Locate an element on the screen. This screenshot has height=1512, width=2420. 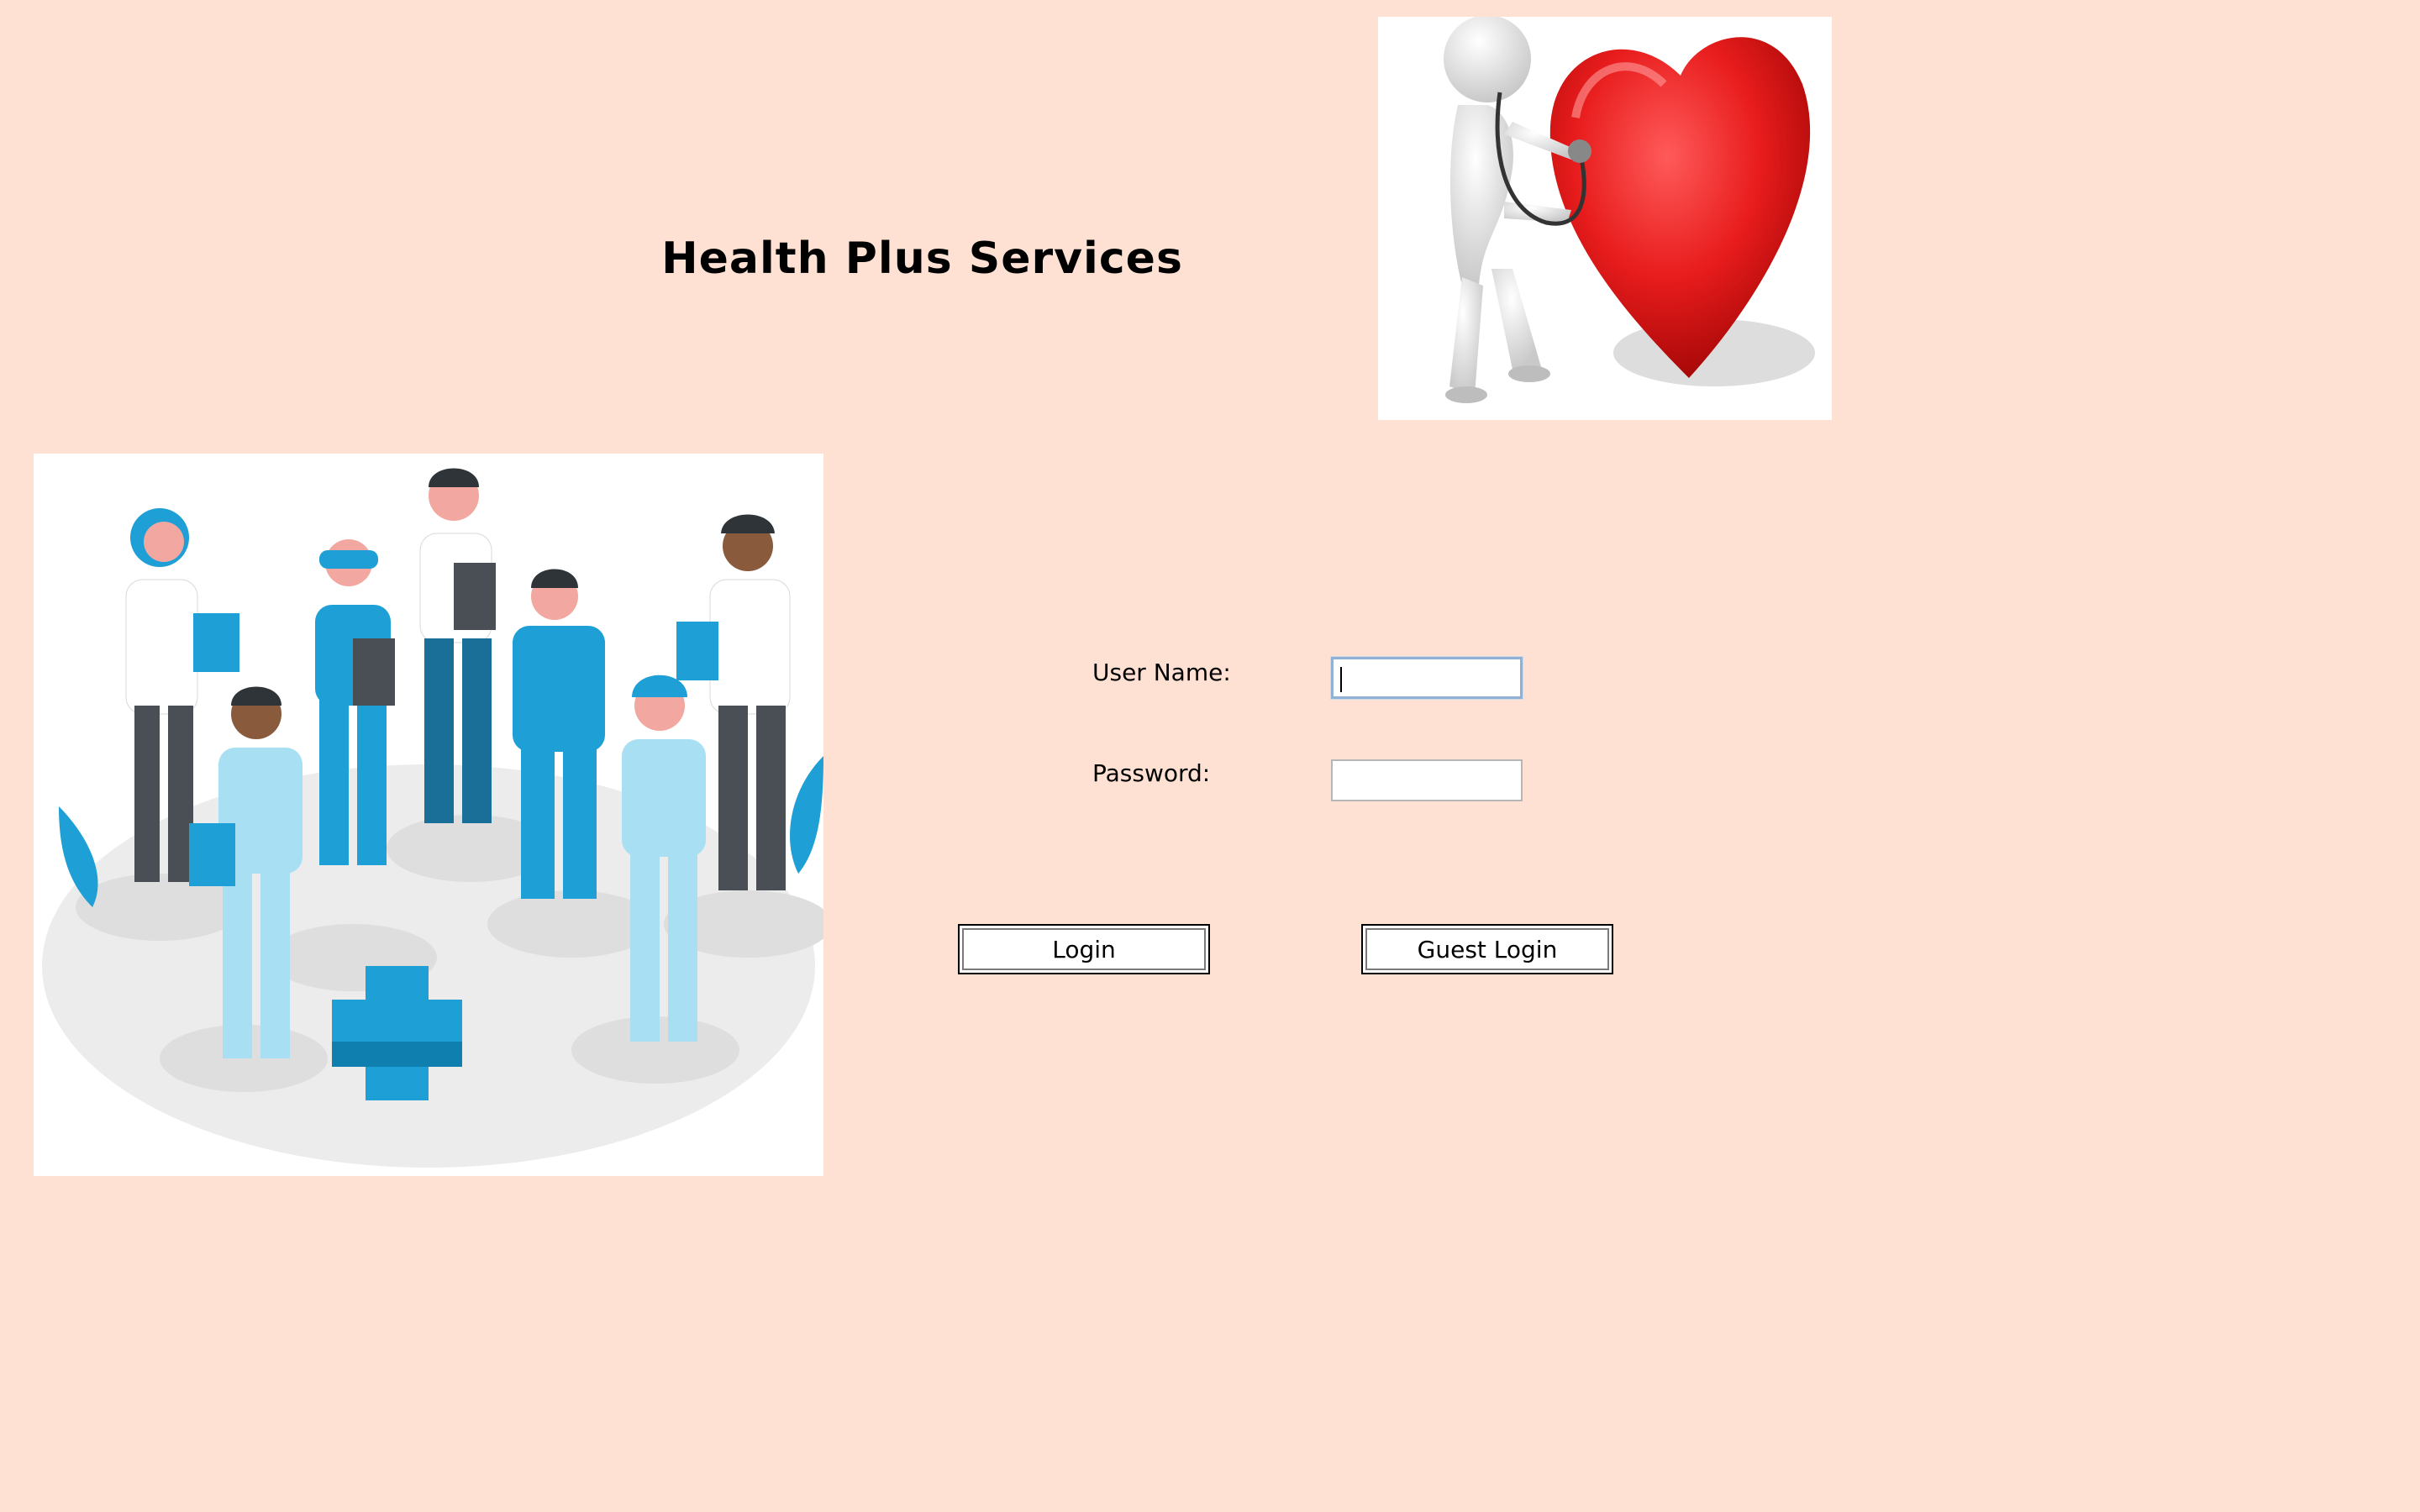
username-input is located at coordinates (1427, 678).